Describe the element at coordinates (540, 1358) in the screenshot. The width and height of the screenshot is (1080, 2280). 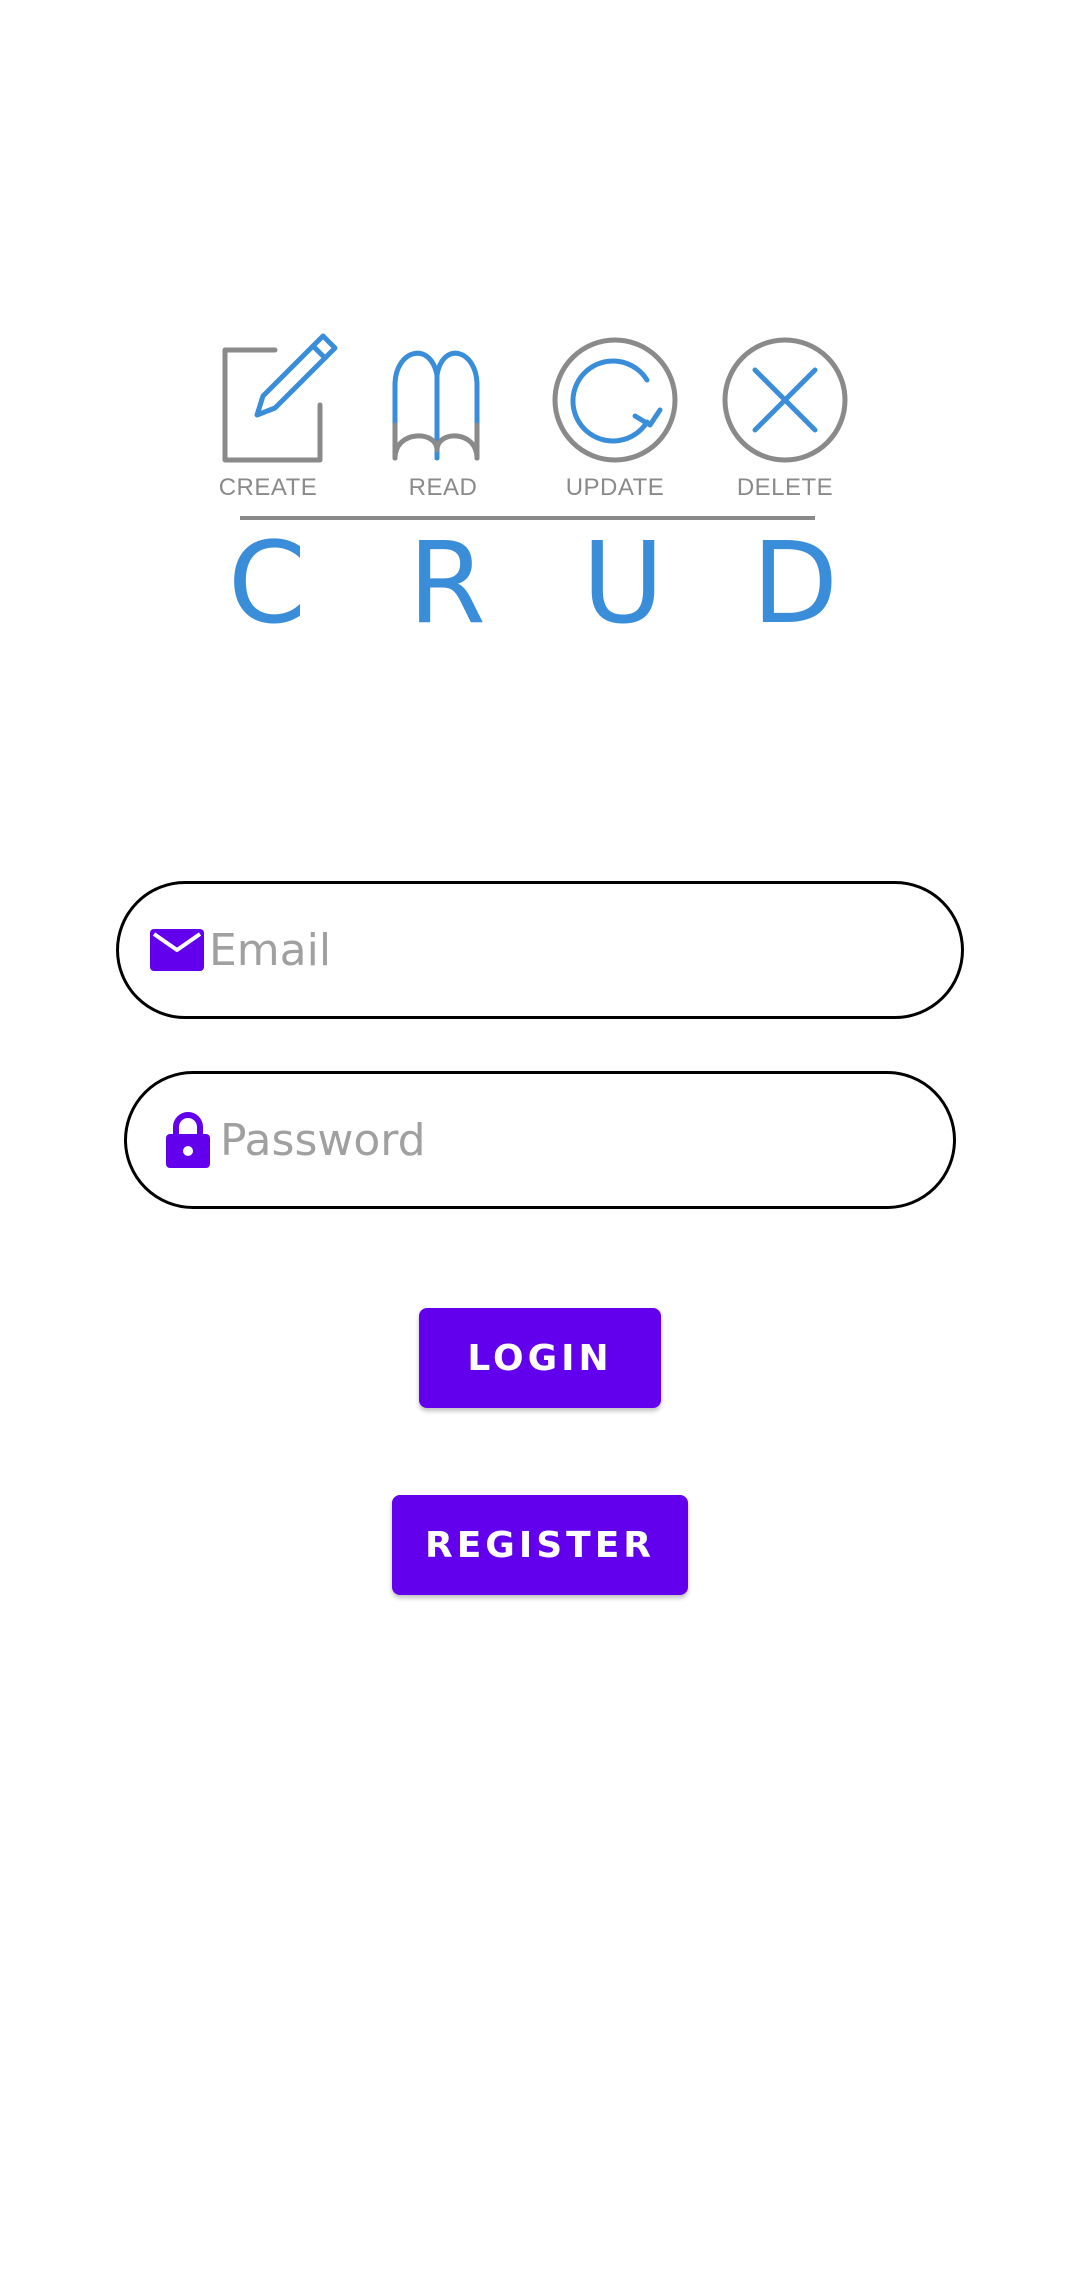
I see `login-button: LOGIN` at that location.